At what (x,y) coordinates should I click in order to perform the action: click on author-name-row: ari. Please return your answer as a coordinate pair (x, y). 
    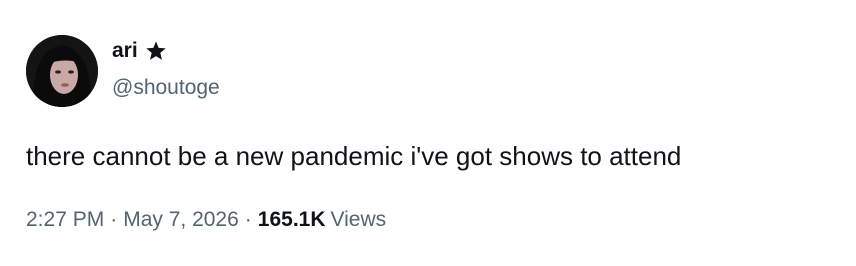
    Looking at the image, I should click on (139, 51).